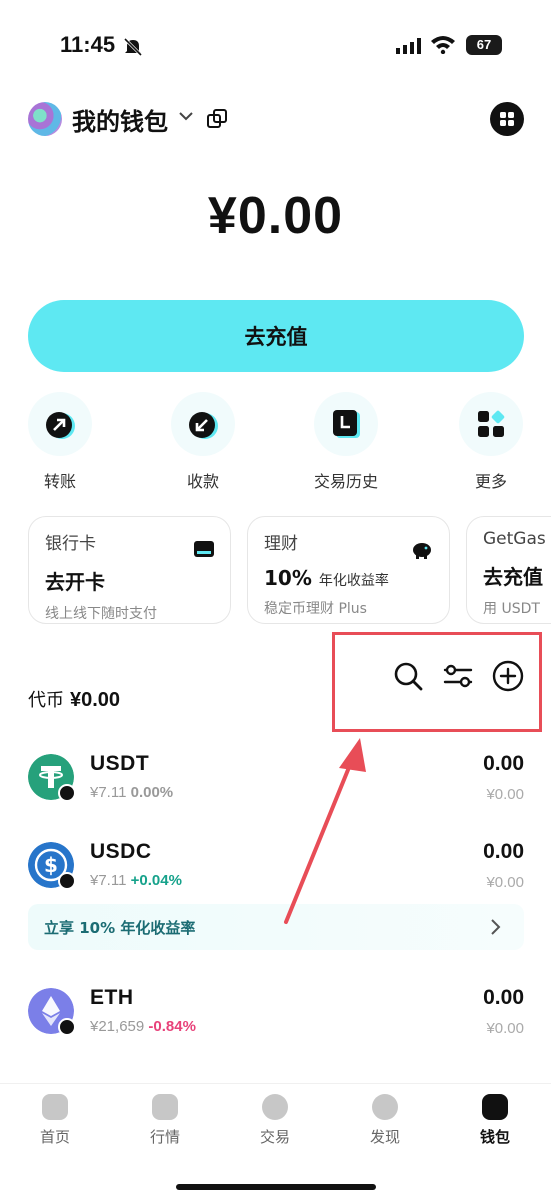 This screenshot has width=551, height=1200. Describe the element at coordinates (276, 1187) in the screenshot. I see `home-indicator` at that location.